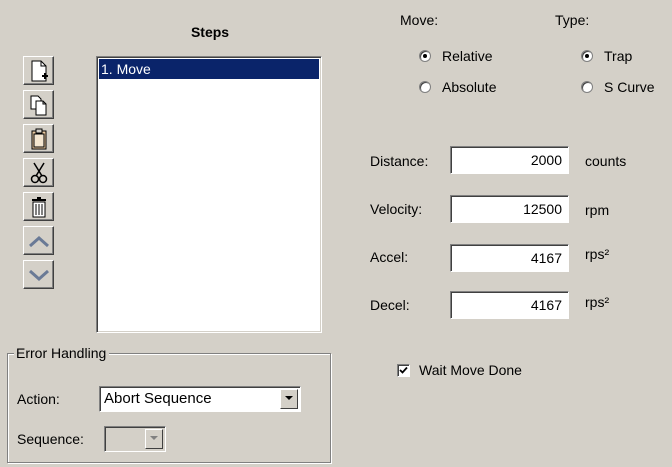 Image resolution: width=672 pixels, height=467 pixels. I want to click on type-scurve-radio, so click(587, 87).